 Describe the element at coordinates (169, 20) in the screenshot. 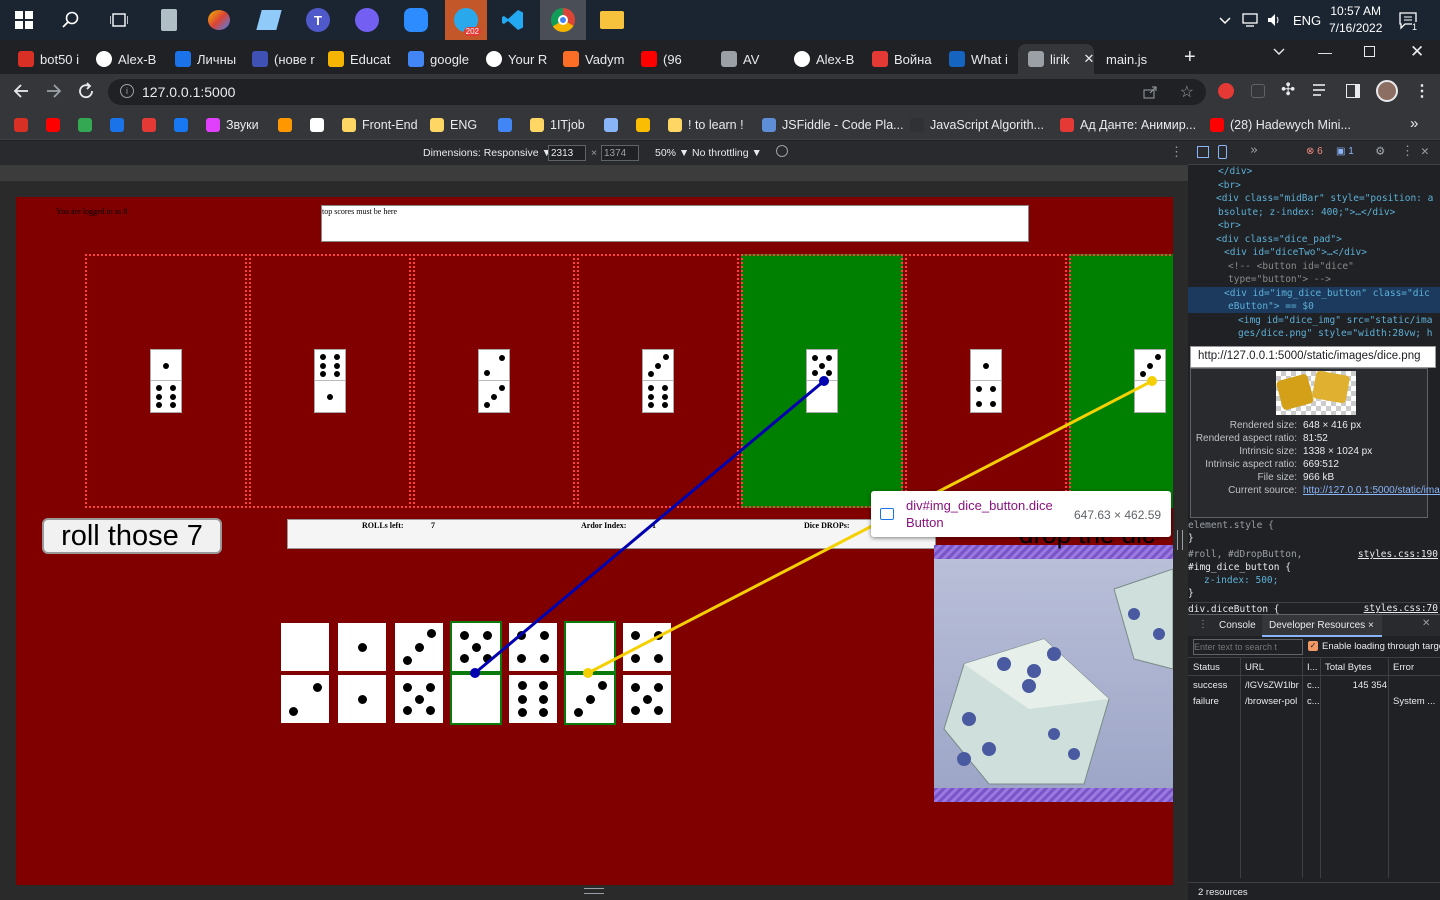

I see `calculator-icon` at that location.